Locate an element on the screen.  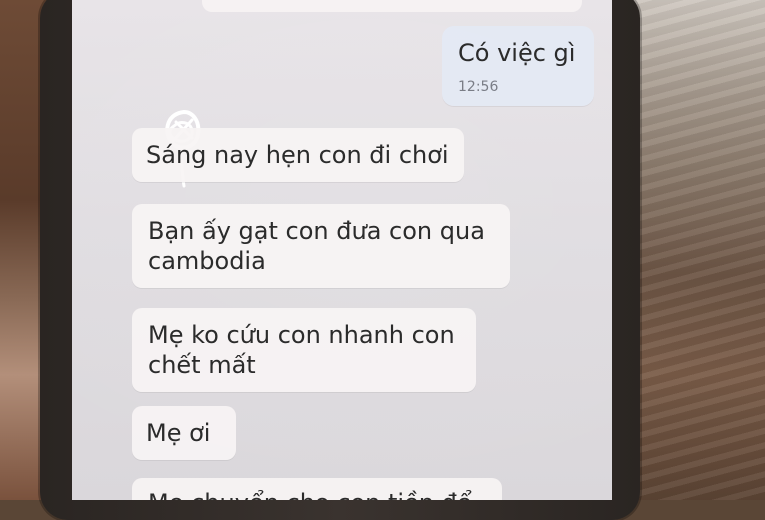
outgoing-message-bubble: Có việc gì 12:56 is located at coordinates (518, 66).